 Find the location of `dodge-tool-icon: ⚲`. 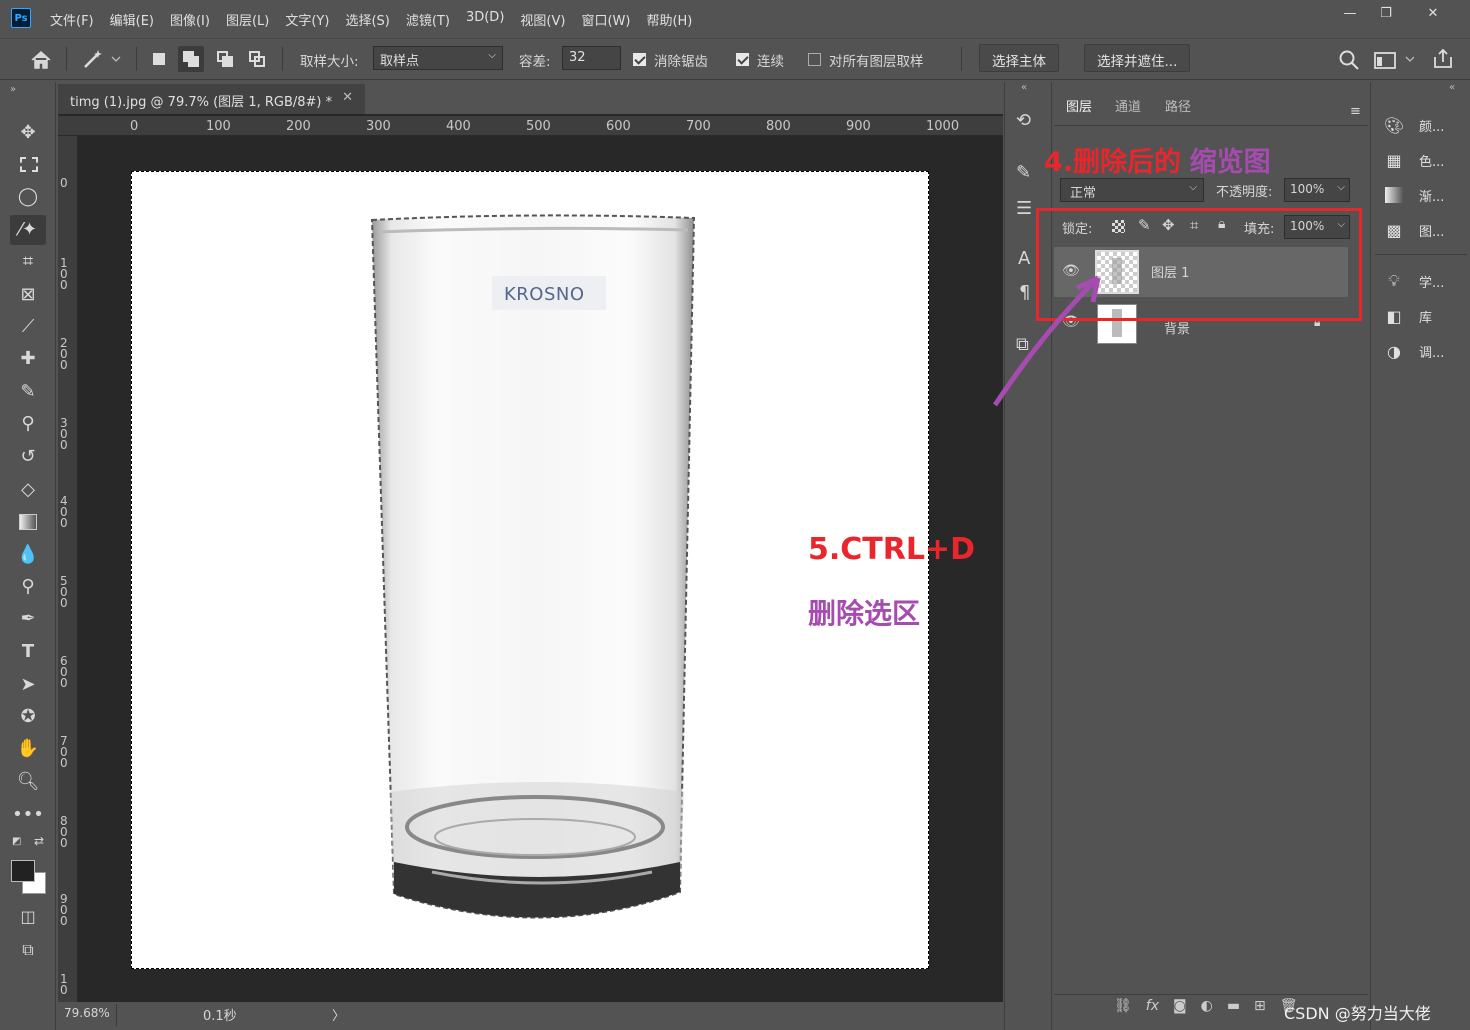

dodge-tool-icon: ⚲ is located at coordinates (28, 587).